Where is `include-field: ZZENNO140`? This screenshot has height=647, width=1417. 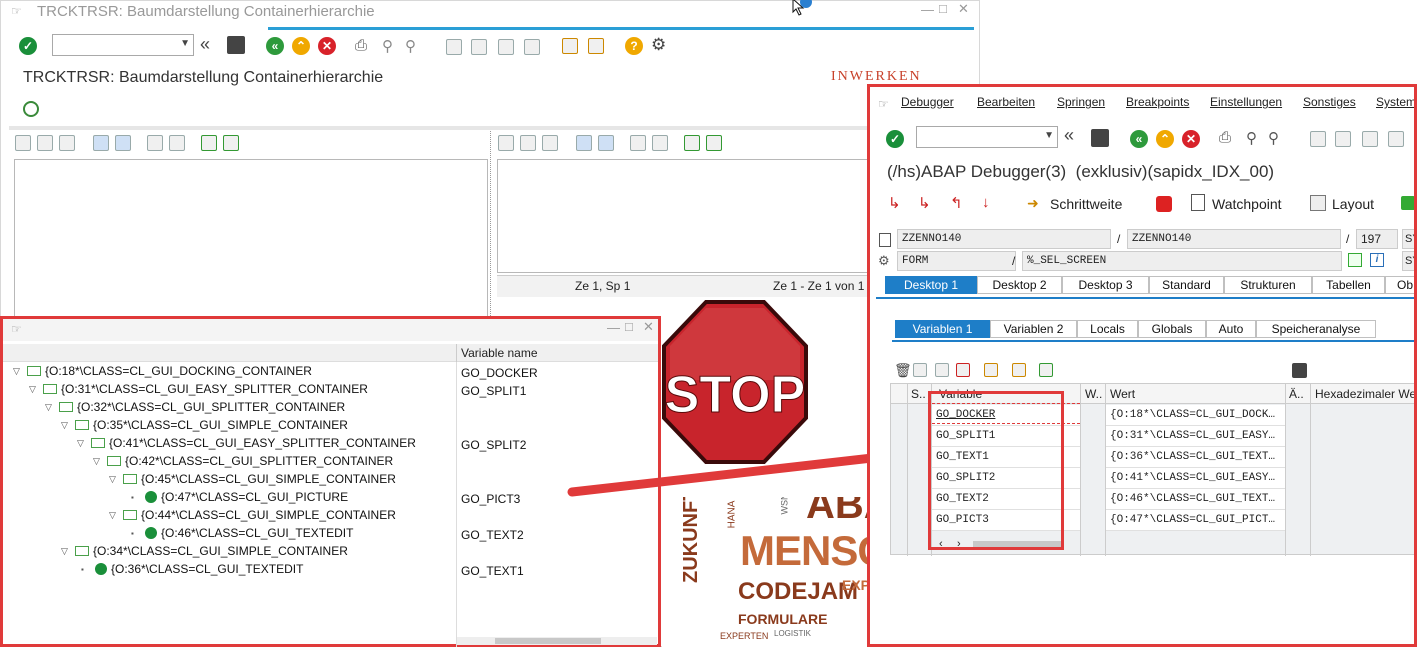
include-field: ZZENNO140 is located at coordinates (1234, 239).